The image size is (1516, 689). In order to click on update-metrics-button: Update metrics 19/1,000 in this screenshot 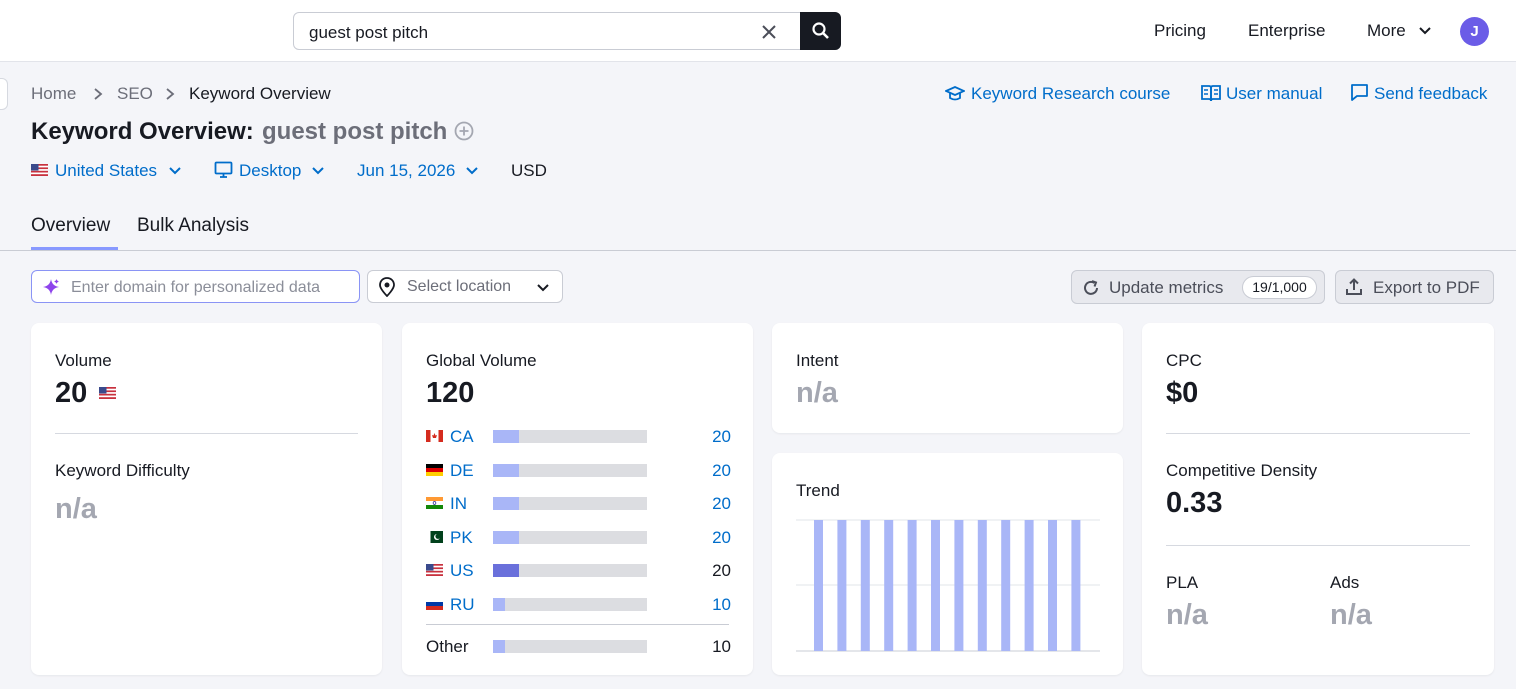, I will do `click(1198, 287)`.